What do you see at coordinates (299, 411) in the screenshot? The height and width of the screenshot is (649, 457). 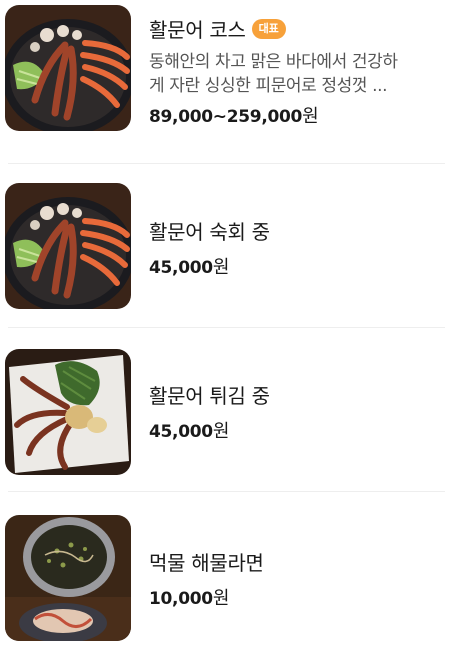 I see `menu-item-info: 활문어 튀김 중 45,000원` at bounding box center [299, 411].